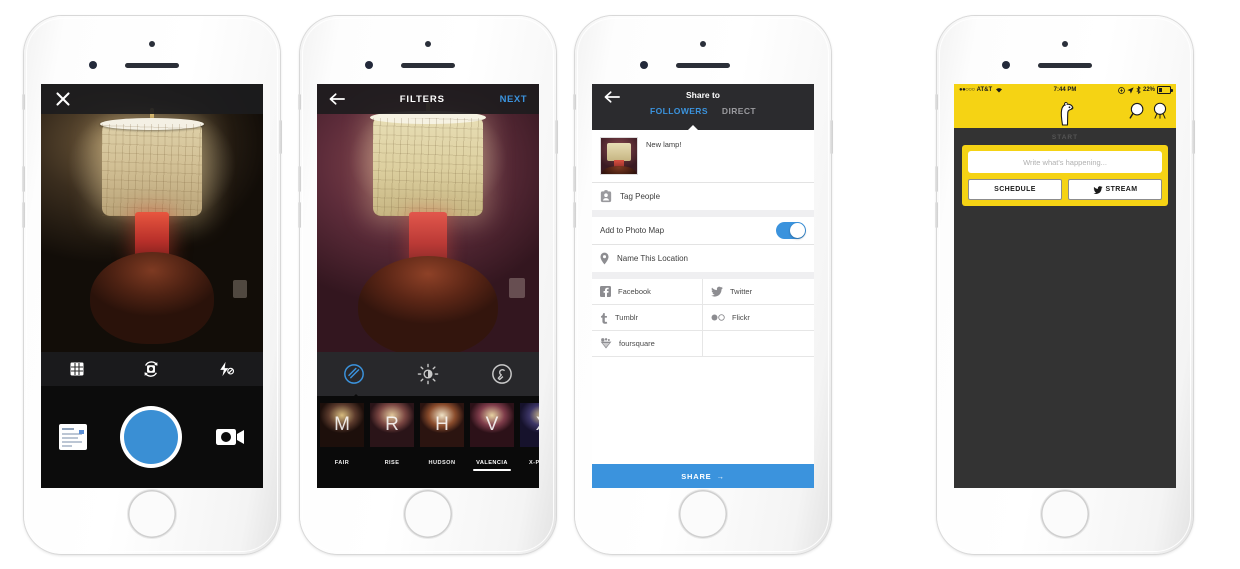 The width and height of the screenshot is (1240, 569). Describe the element at coordinates (632, 230) in the screenshot. I see `photo-map-label: Add to Photo Map` at that location.